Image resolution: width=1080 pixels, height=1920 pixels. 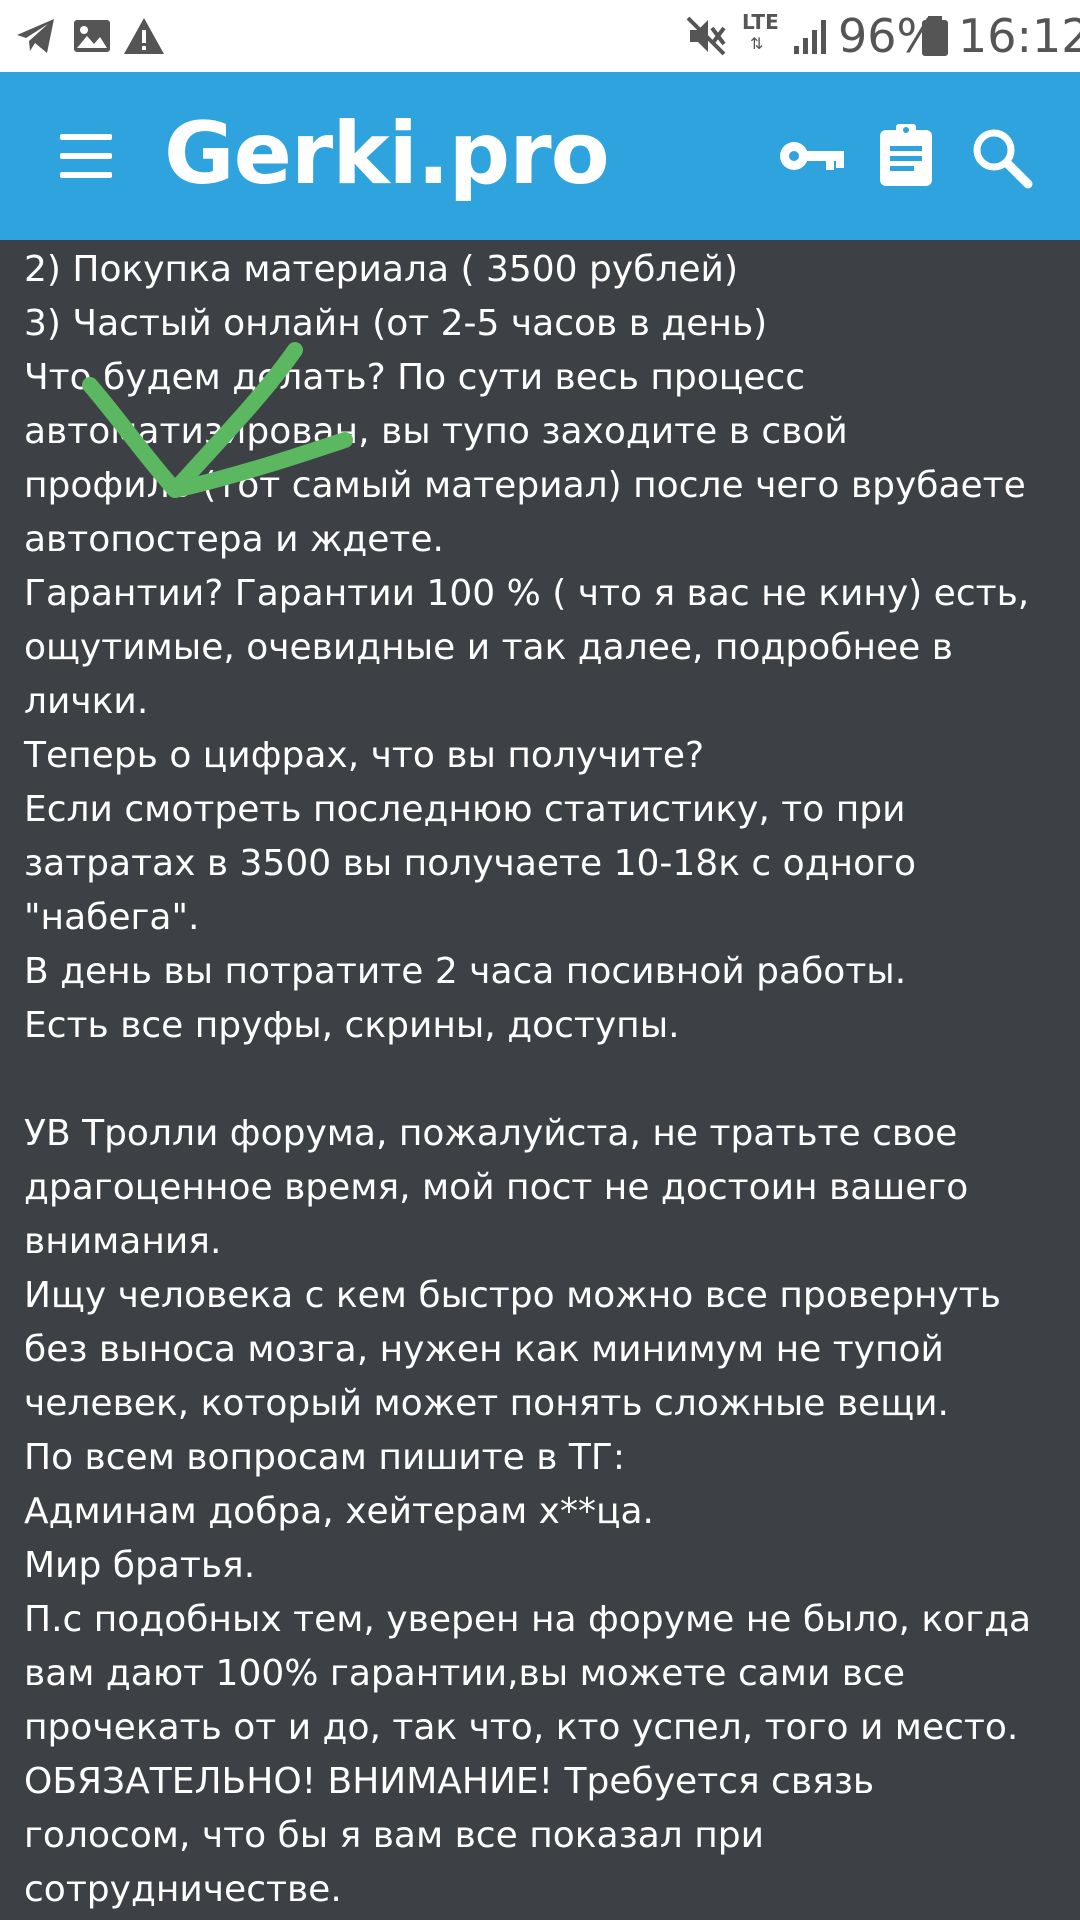 I want to click on site-title: Gerki.pro, so click(x=387, y=154).